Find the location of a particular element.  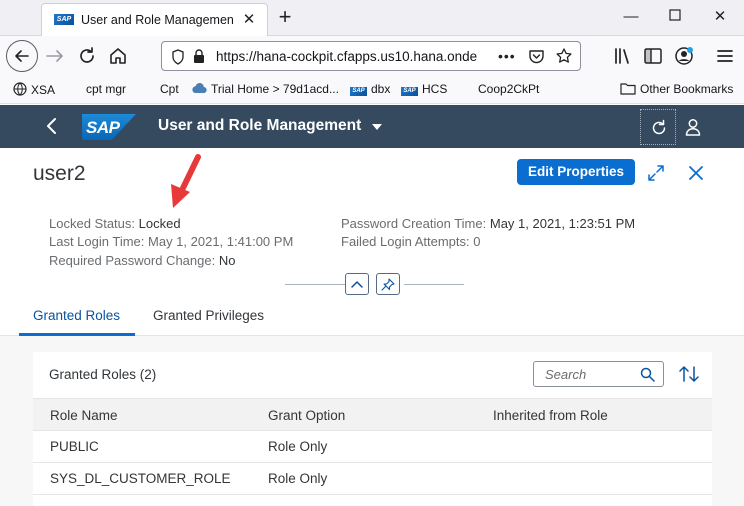

back-button is located at coordinates (22, 56).